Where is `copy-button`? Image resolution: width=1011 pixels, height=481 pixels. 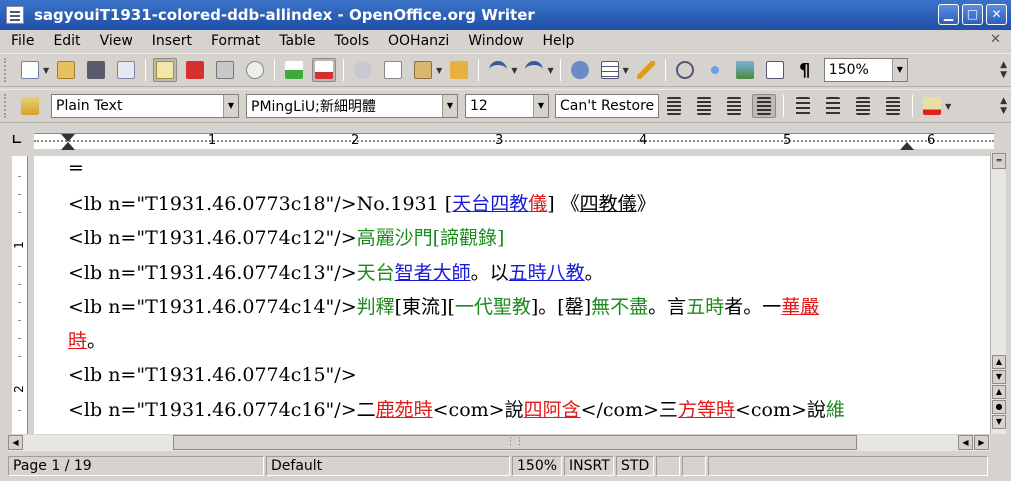 copy-button is located at coordinates (393, 70).